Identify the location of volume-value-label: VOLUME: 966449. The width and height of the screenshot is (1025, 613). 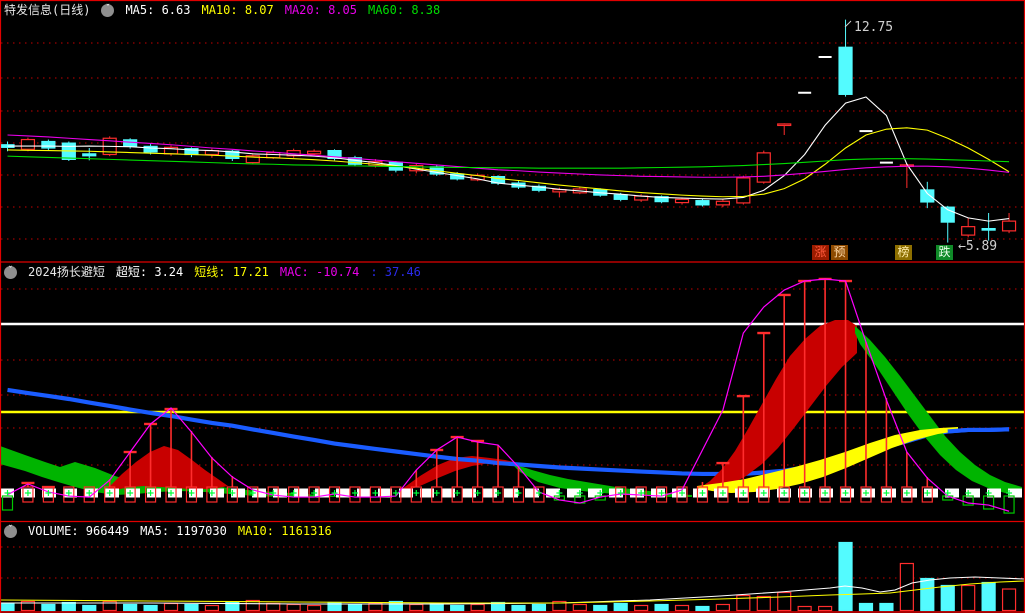
(79, 531).